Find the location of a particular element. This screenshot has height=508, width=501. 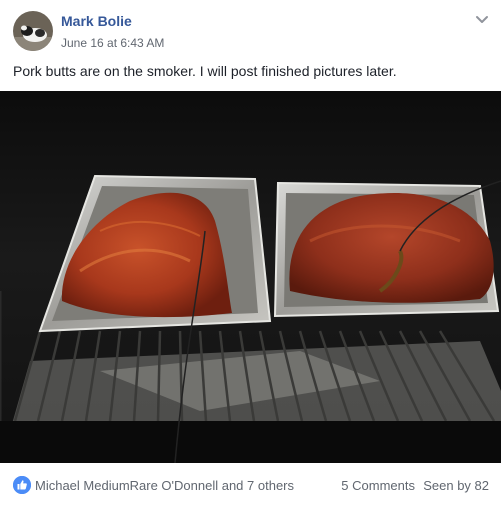

seen-count: Seen by 82 is located at coordinates (456, 485).